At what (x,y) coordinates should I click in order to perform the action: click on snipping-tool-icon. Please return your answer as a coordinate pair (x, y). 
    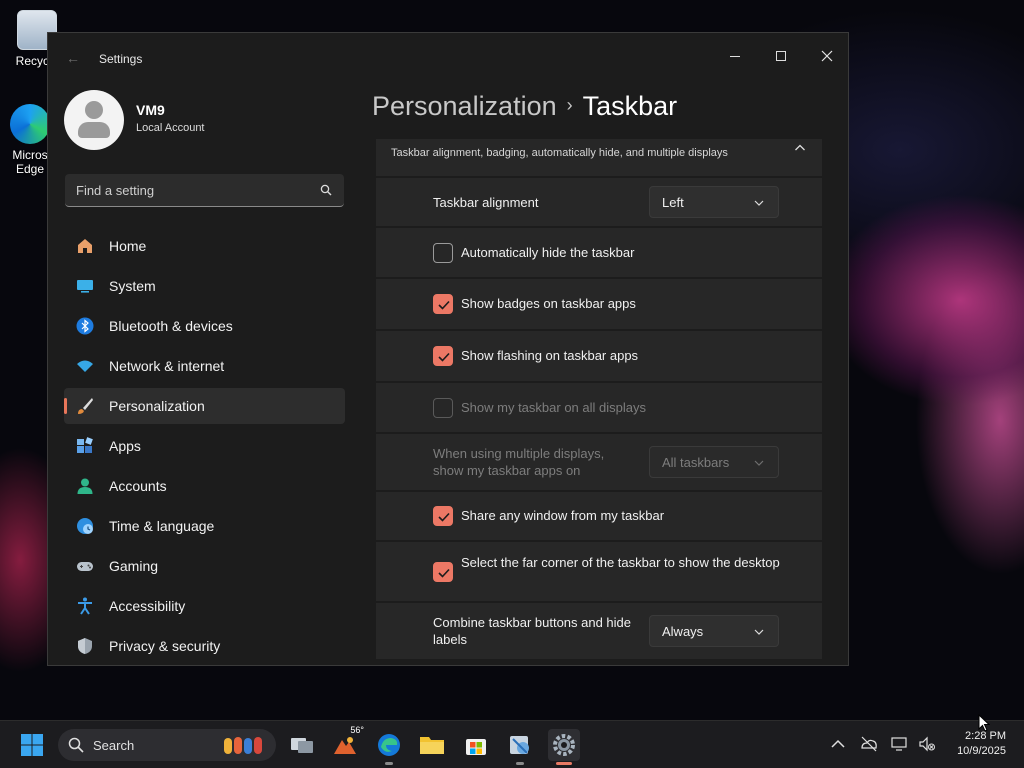
    Looking at the image, I should click on (519, 745).